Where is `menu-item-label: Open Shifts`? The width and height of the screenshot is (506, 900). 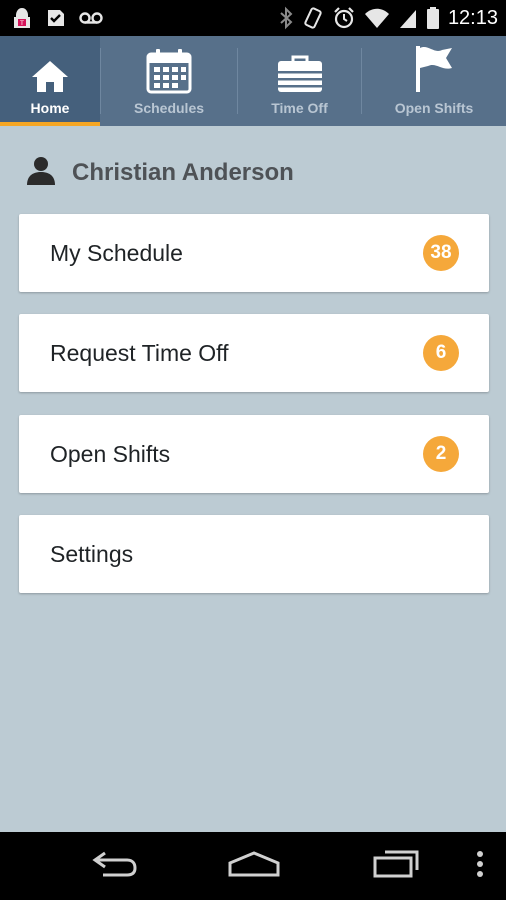
menu-item-label: Open Shifts is located at coordinates (110, 453).